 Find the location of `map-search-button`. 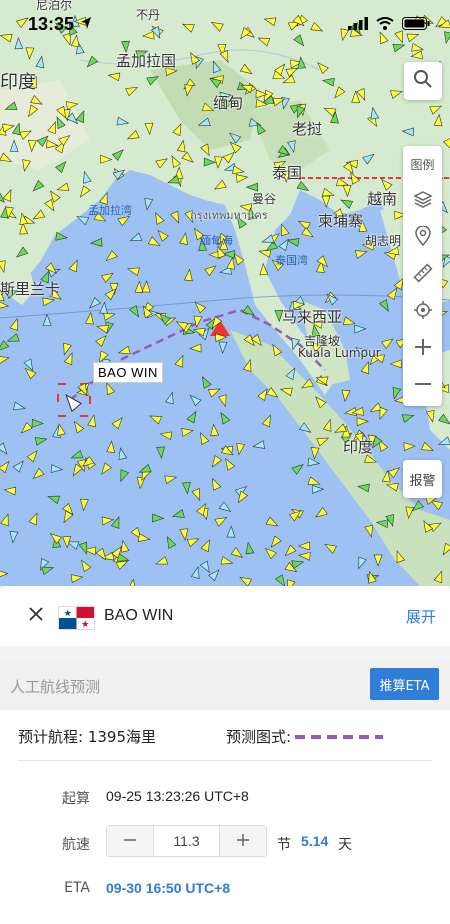

map-search-button is located at coordinates (423, 81).